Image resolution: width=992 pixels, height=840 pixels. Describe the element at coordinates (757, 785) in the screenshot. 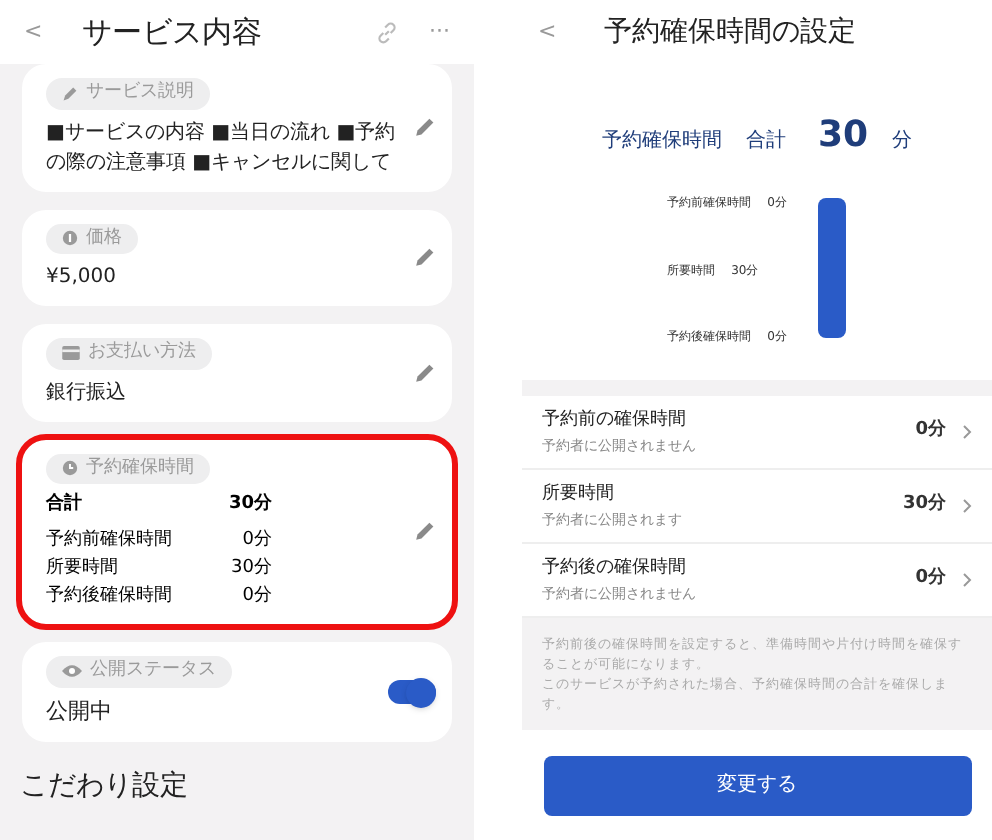

I see `submit-button: 変更する` at that location.